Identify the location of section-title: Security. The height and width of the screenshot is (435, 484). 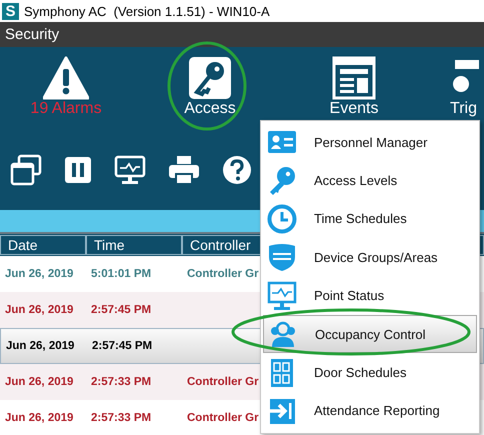
(32, 34).